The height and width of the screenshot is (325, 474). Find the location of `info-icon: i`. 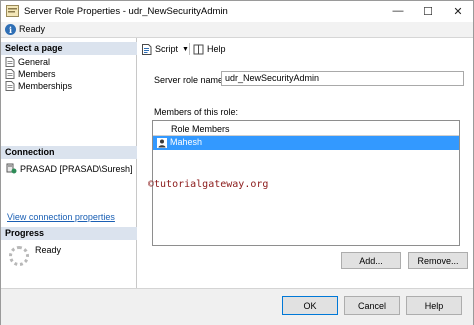

info-icon: i is located at coordinates (10, 29).